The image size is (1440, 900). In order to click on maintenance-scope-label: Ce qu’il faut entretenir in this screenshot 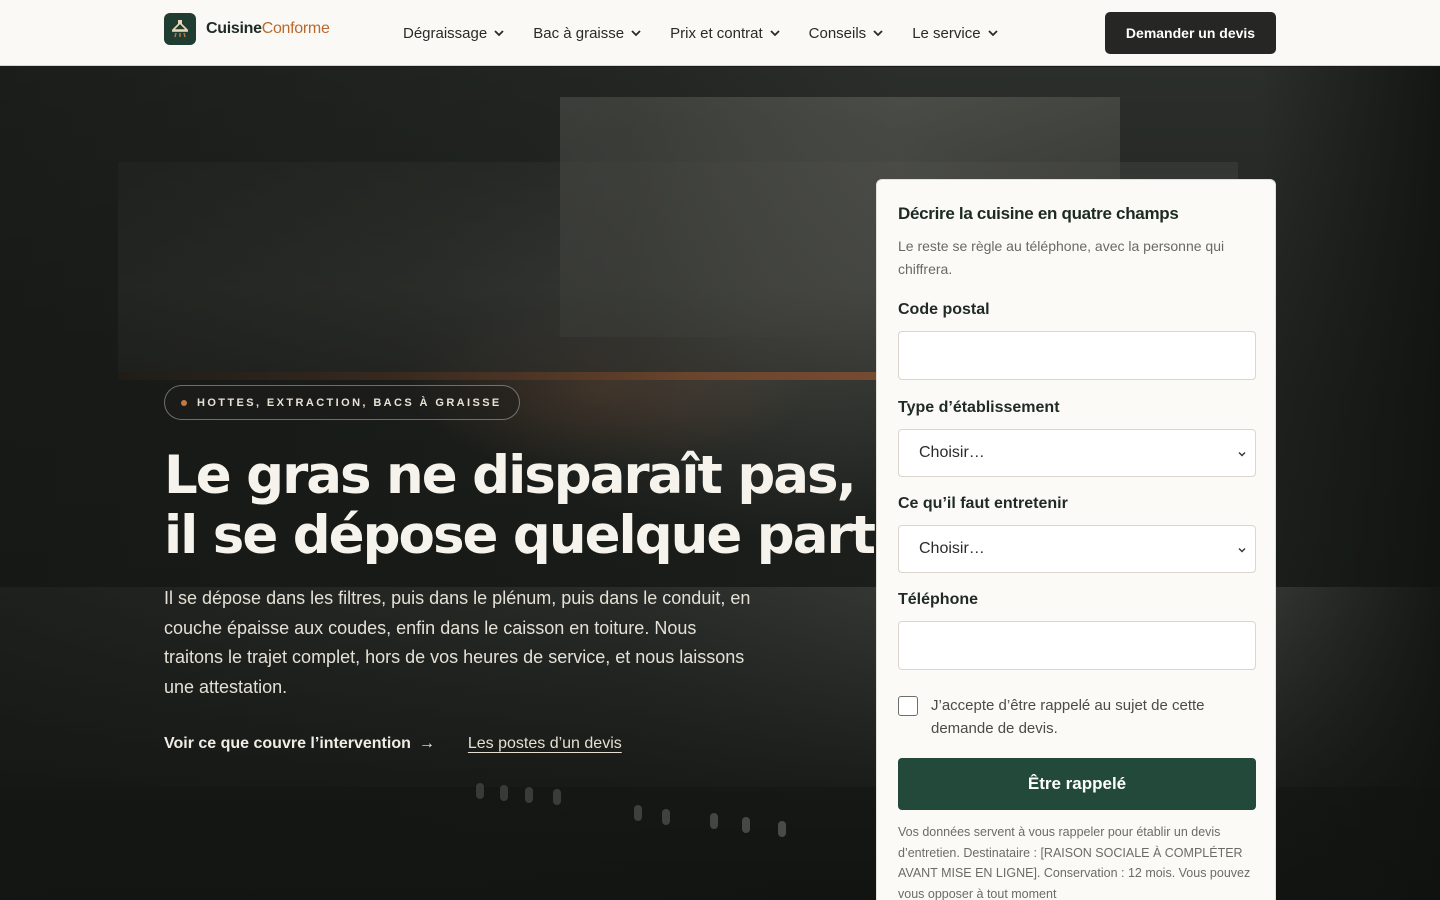, I will do `click(983, 503)`.